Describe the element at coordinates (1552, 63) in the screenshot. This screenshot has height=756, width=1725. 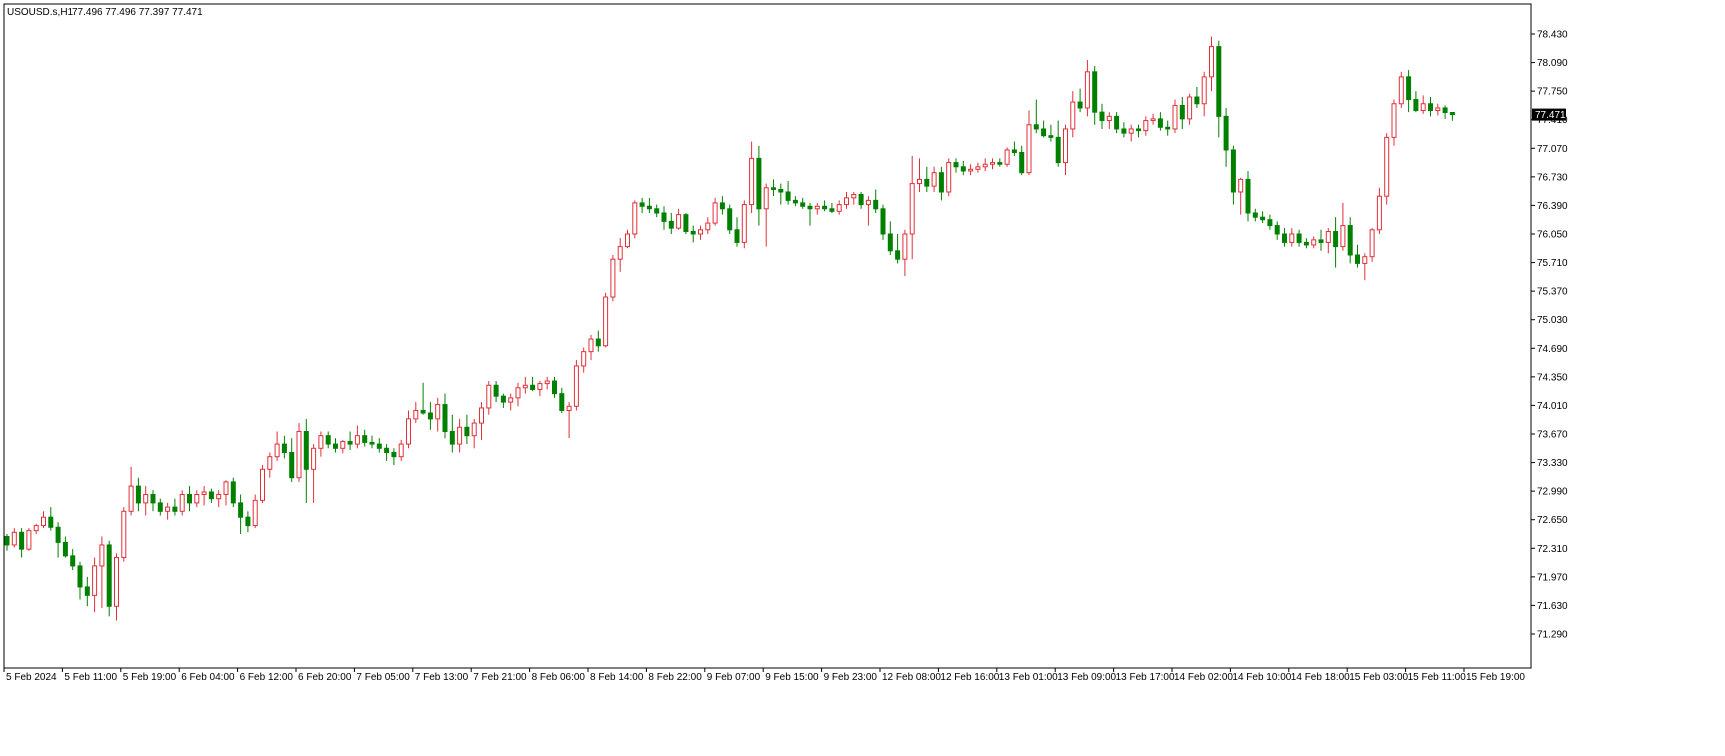
I see `price-tick-label: 78.090` at that location.